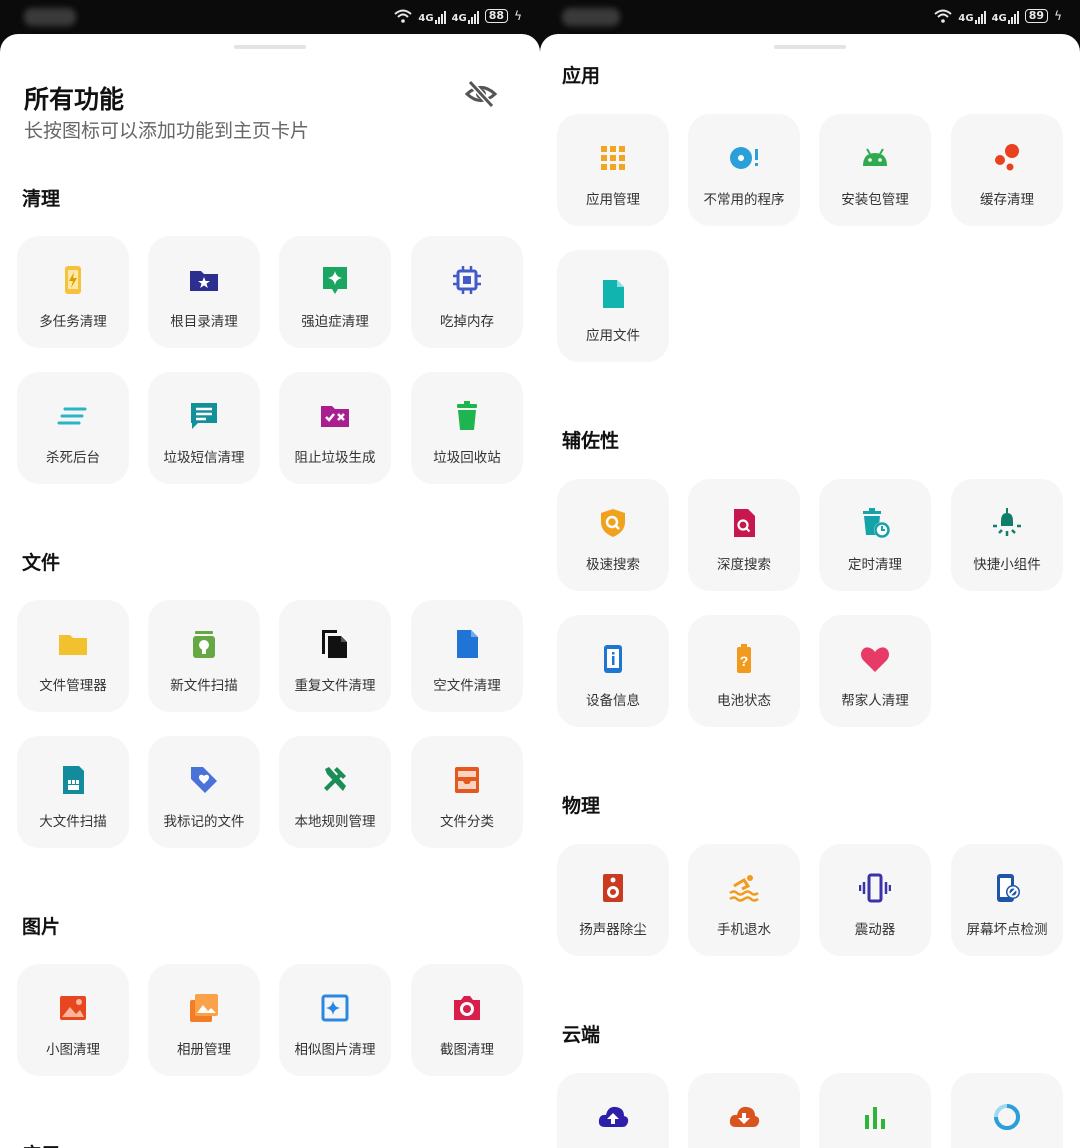  Describe the element at coordinates (875, 170) in the screenshot. I see `feature-tile: 安装包管理` at that location.